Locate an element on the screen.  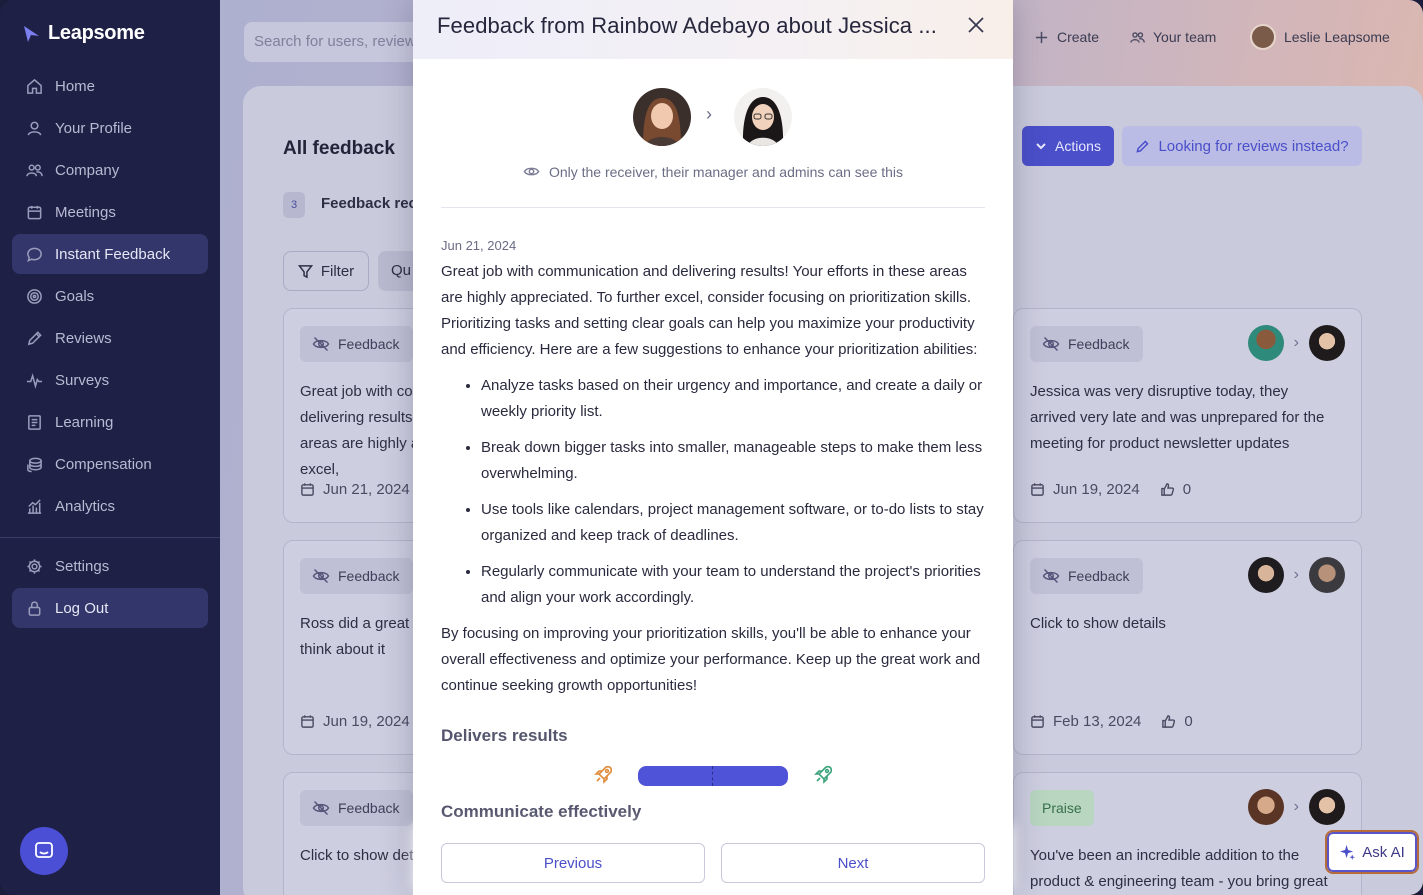
rating-bar-fill is located at coordinates (713, 776).